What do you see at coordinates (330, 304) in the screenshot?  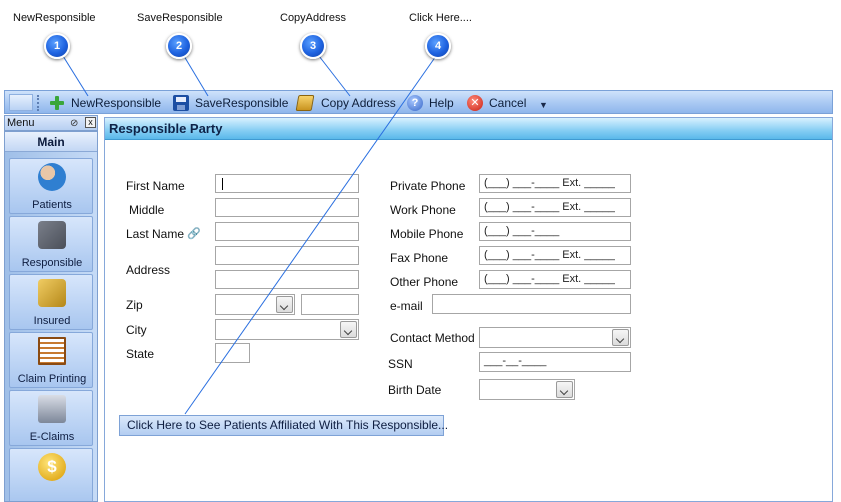 I see `zip-extra-field` at bounding box center [330, 304].